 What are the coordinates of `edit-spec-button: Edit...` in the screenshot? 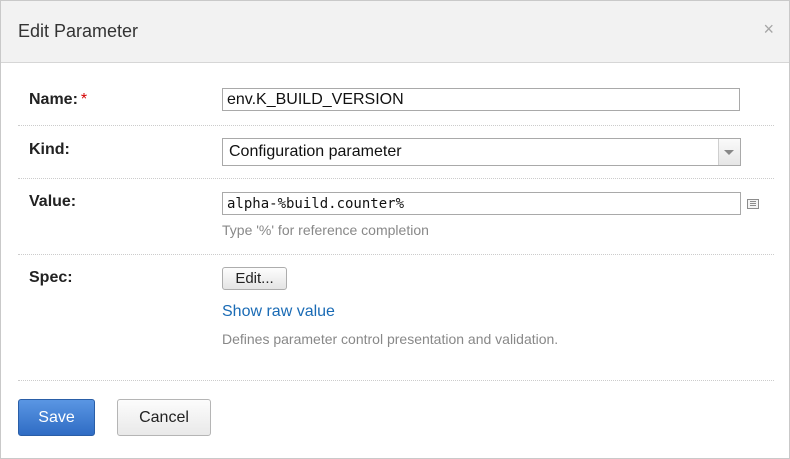 It's located at (254, 278).